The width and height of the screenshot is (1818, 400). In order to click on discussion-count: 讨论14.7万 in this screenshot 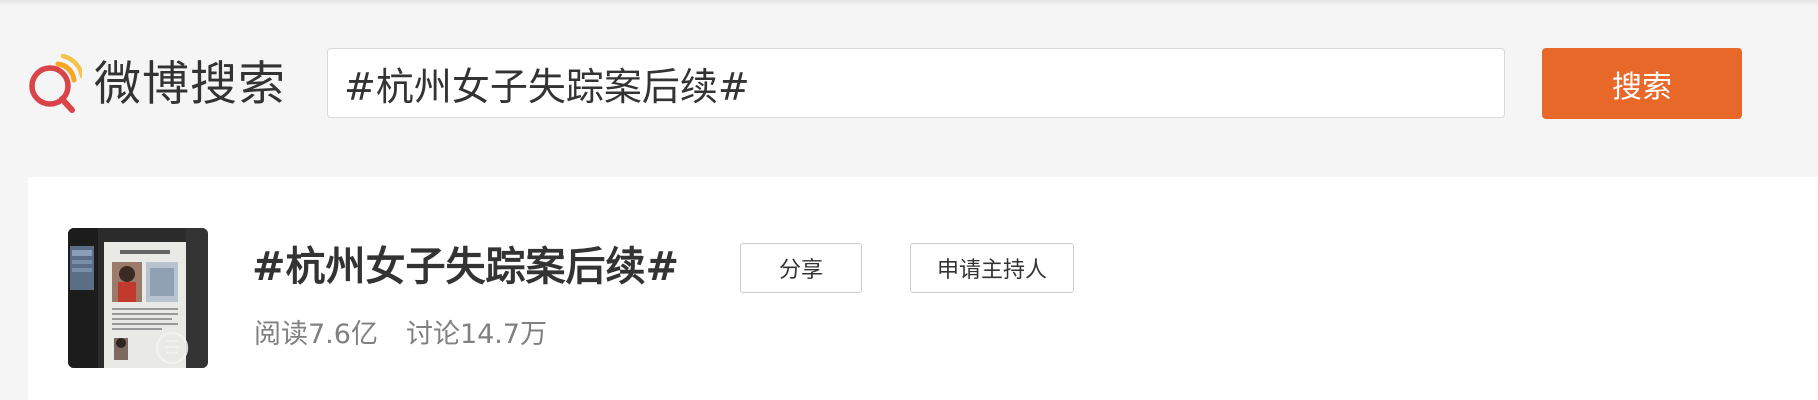, I will do `click(476, 334)`.